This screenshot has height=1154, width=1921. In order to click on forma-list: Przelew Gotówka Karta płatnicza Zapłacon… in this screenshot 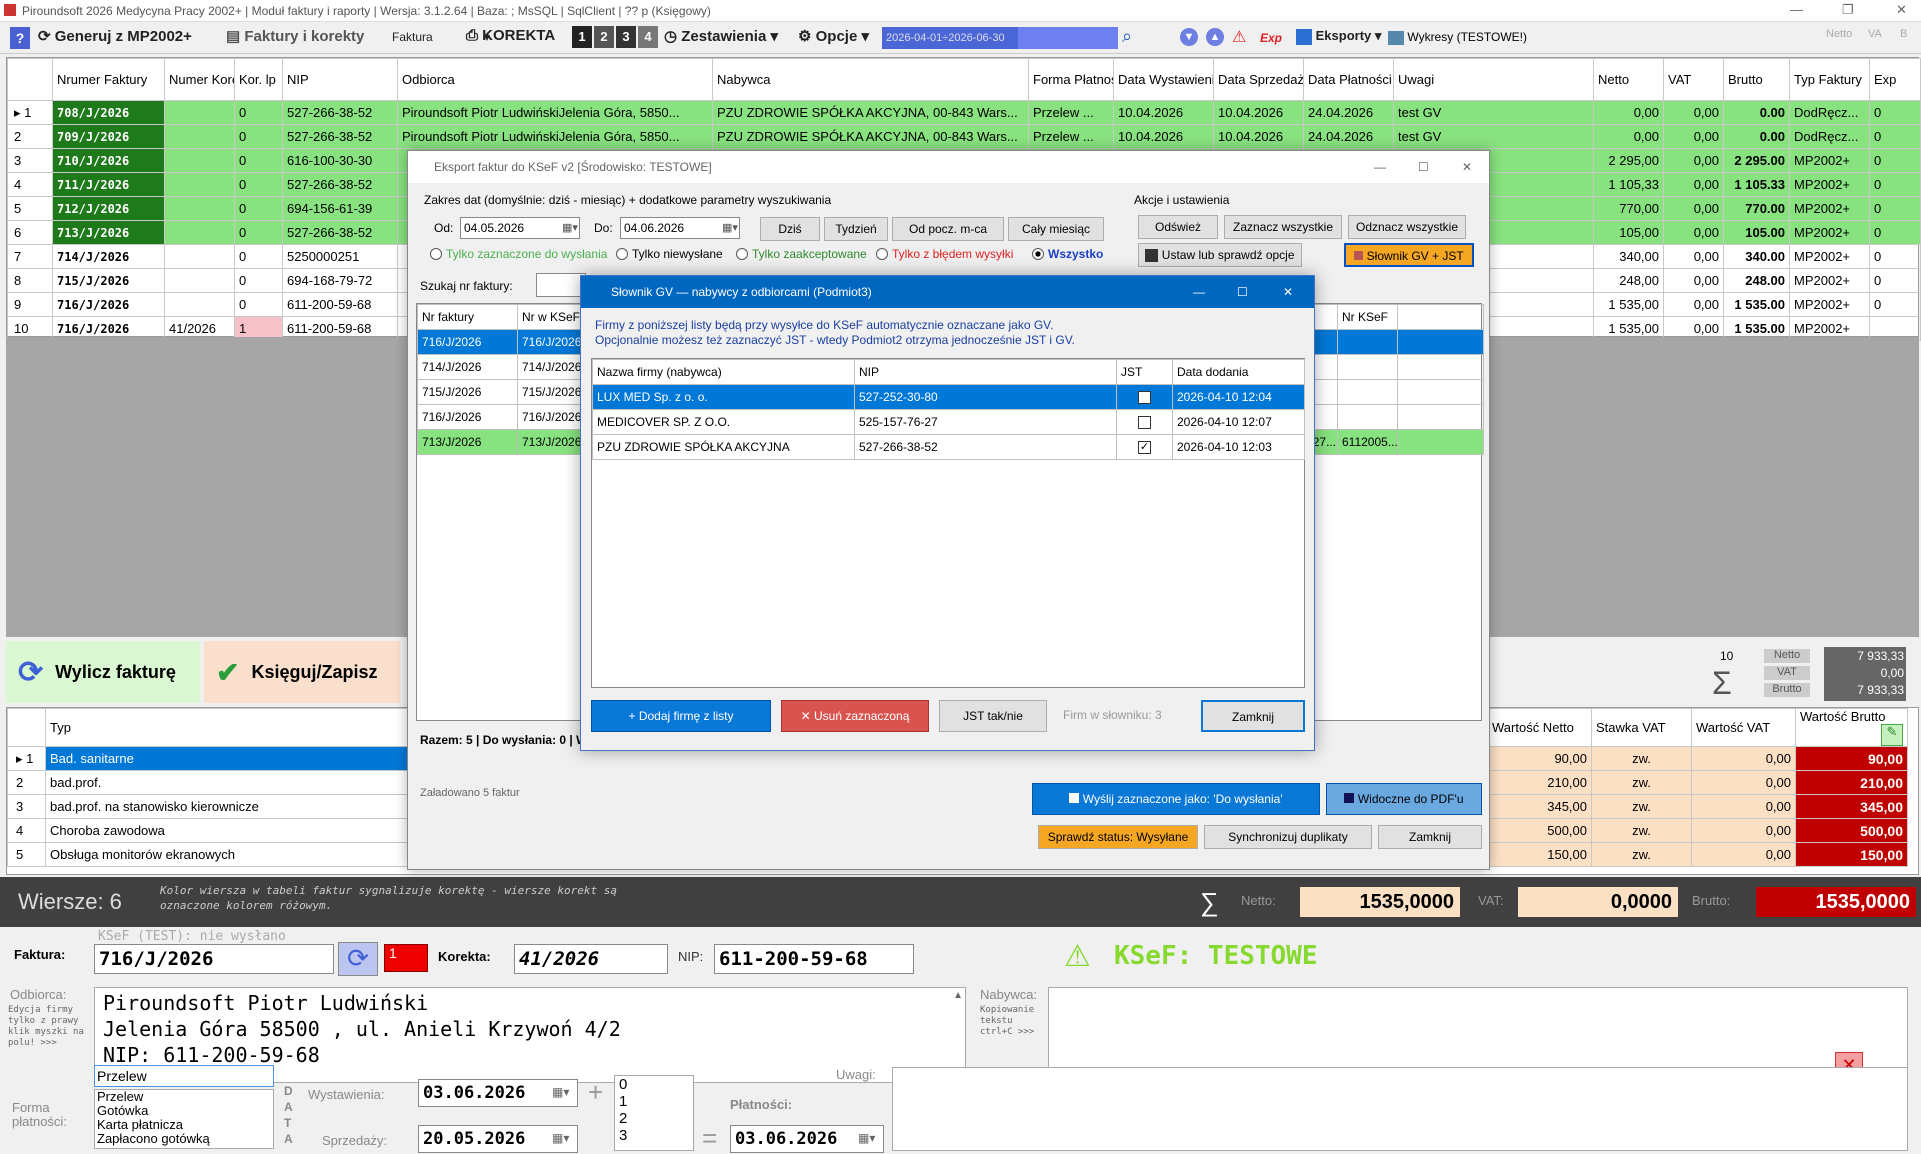, I will do `click(184, 1119)`.